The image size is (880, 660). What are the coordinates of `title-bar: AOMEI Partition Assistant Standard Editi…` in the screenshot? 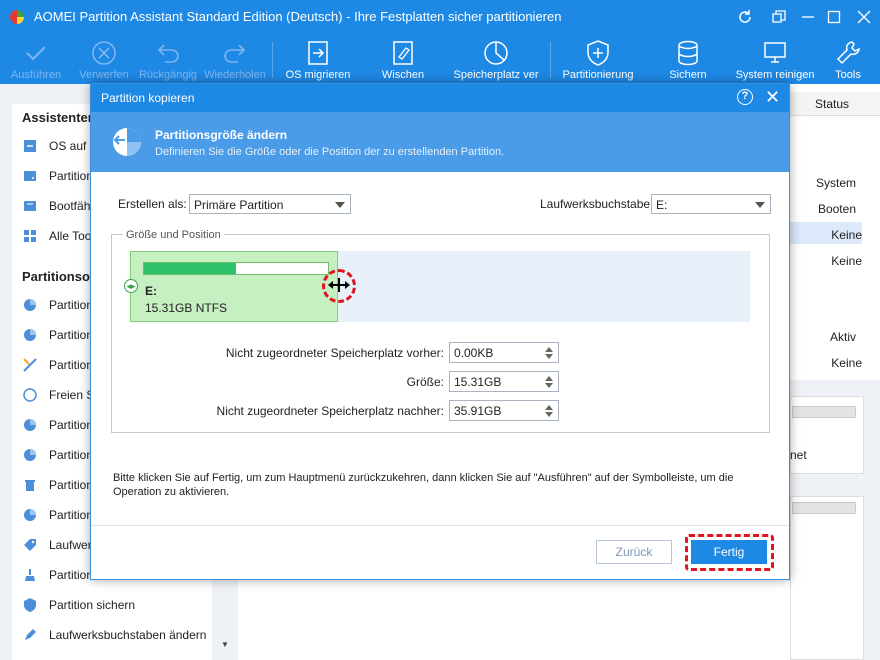 It's located at (440, 17).